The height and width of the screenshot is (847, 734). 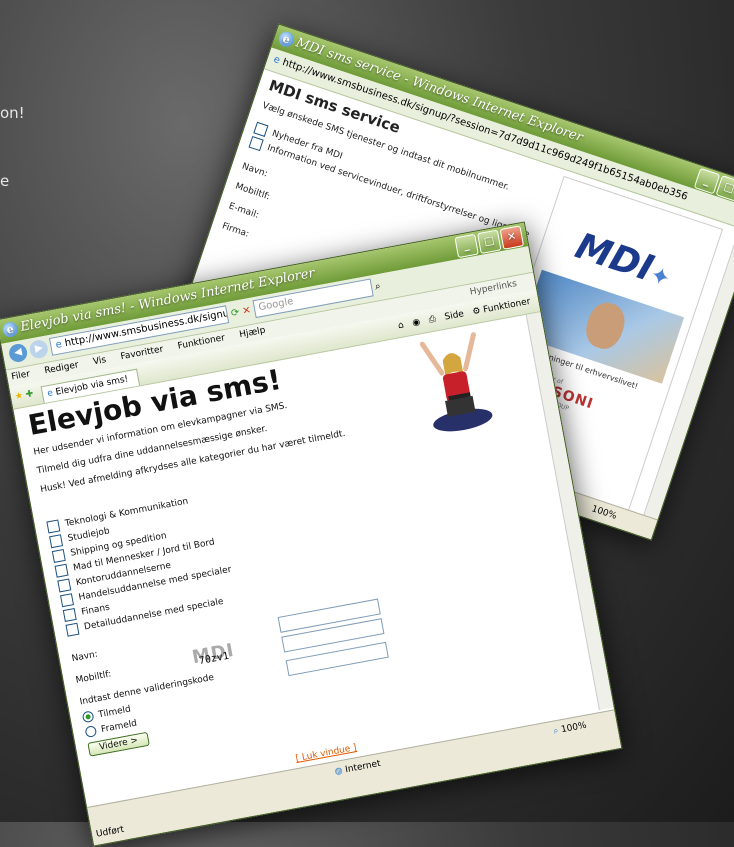 I want to click on radio-frameld, so click(x=91, y=731).